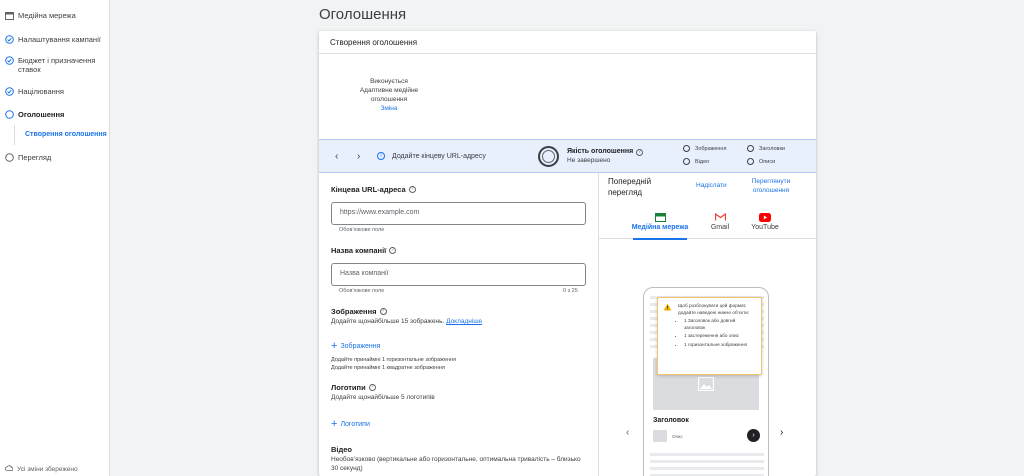 The image size is (1024, 476). What do you see at coordinates (702, 161) in the screenshot?
I see `check-label: Відео` at bounding box center [702, 161].